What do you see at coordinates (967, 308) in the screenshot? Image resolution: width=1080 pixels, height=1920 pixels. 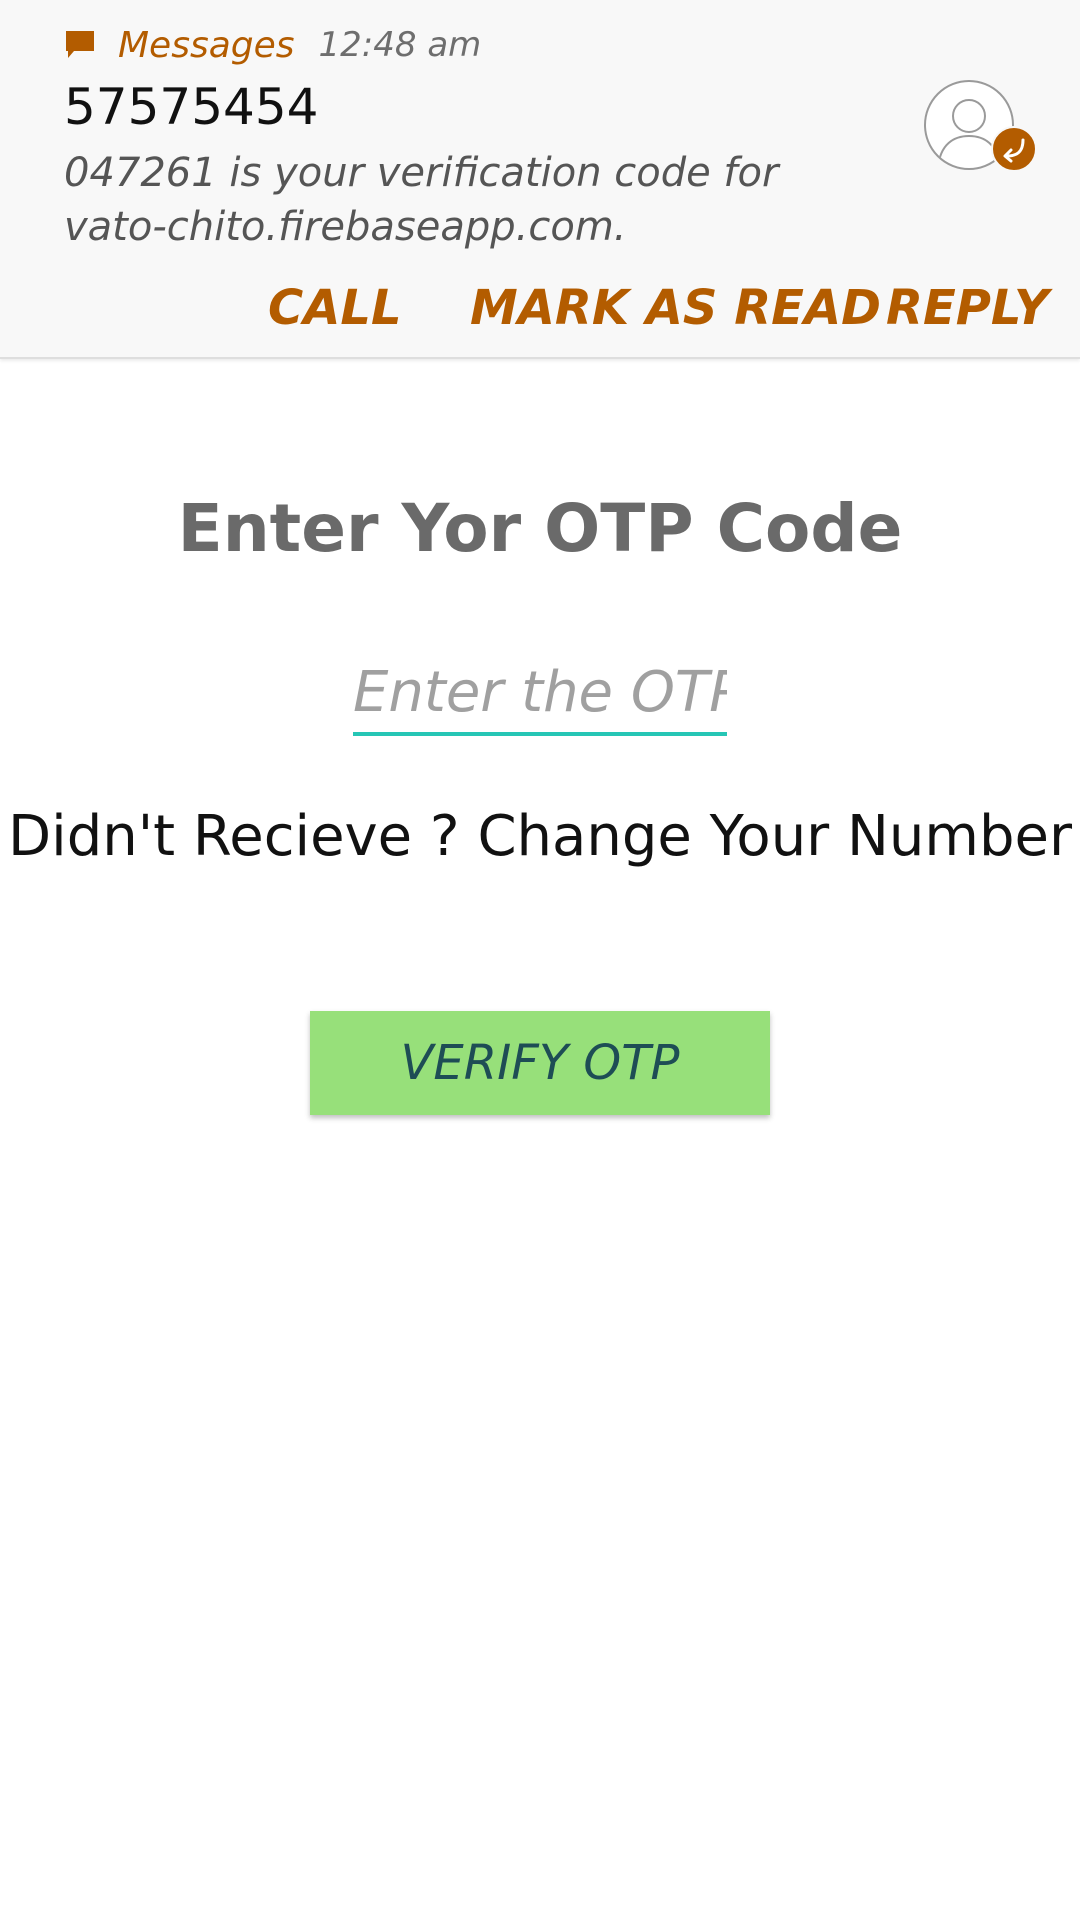 I see `reply-button: REPLY` at bounding box center [967, 308].